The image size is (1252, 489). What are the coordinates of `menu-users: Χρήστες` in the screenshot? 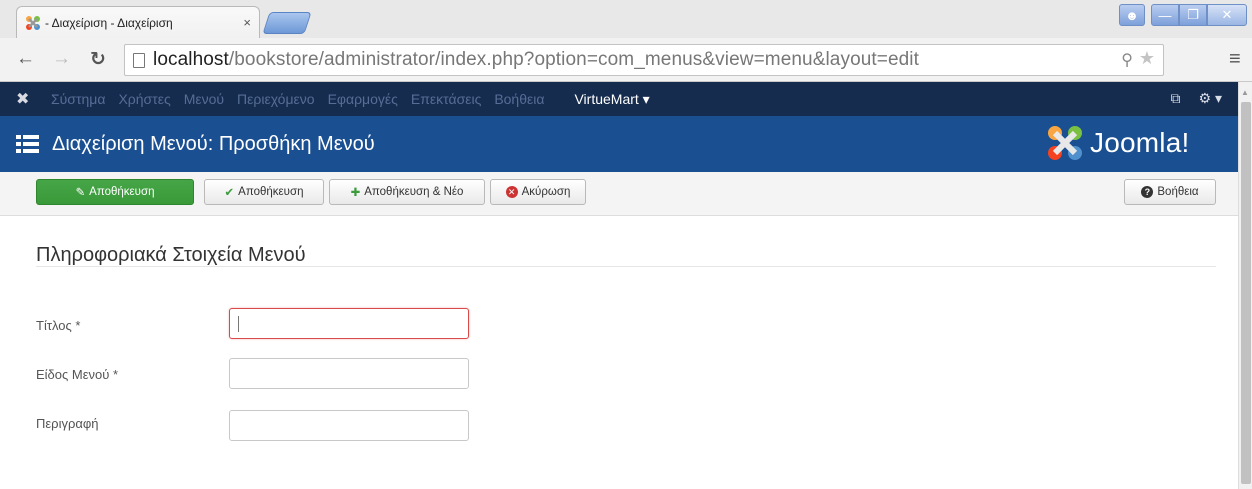 It's located at (144, 99).